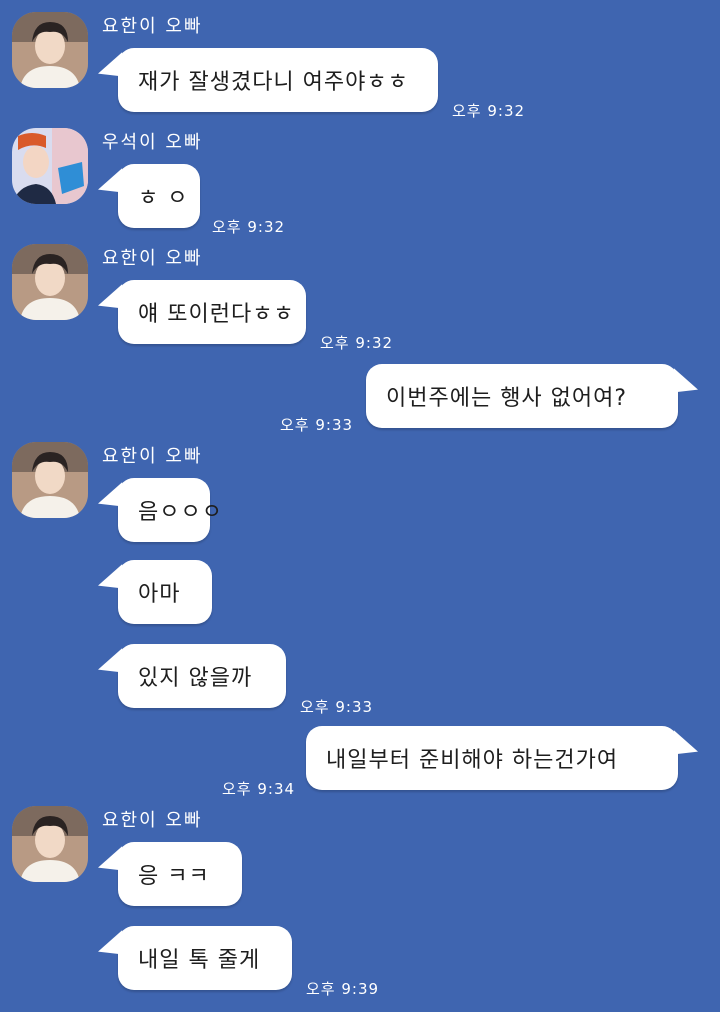 This screenshot has height=1012, width=720. Describe the element at coordinates (152, 142) in the screenshot. I see `sender-name: 우석이 오빠` at that location.